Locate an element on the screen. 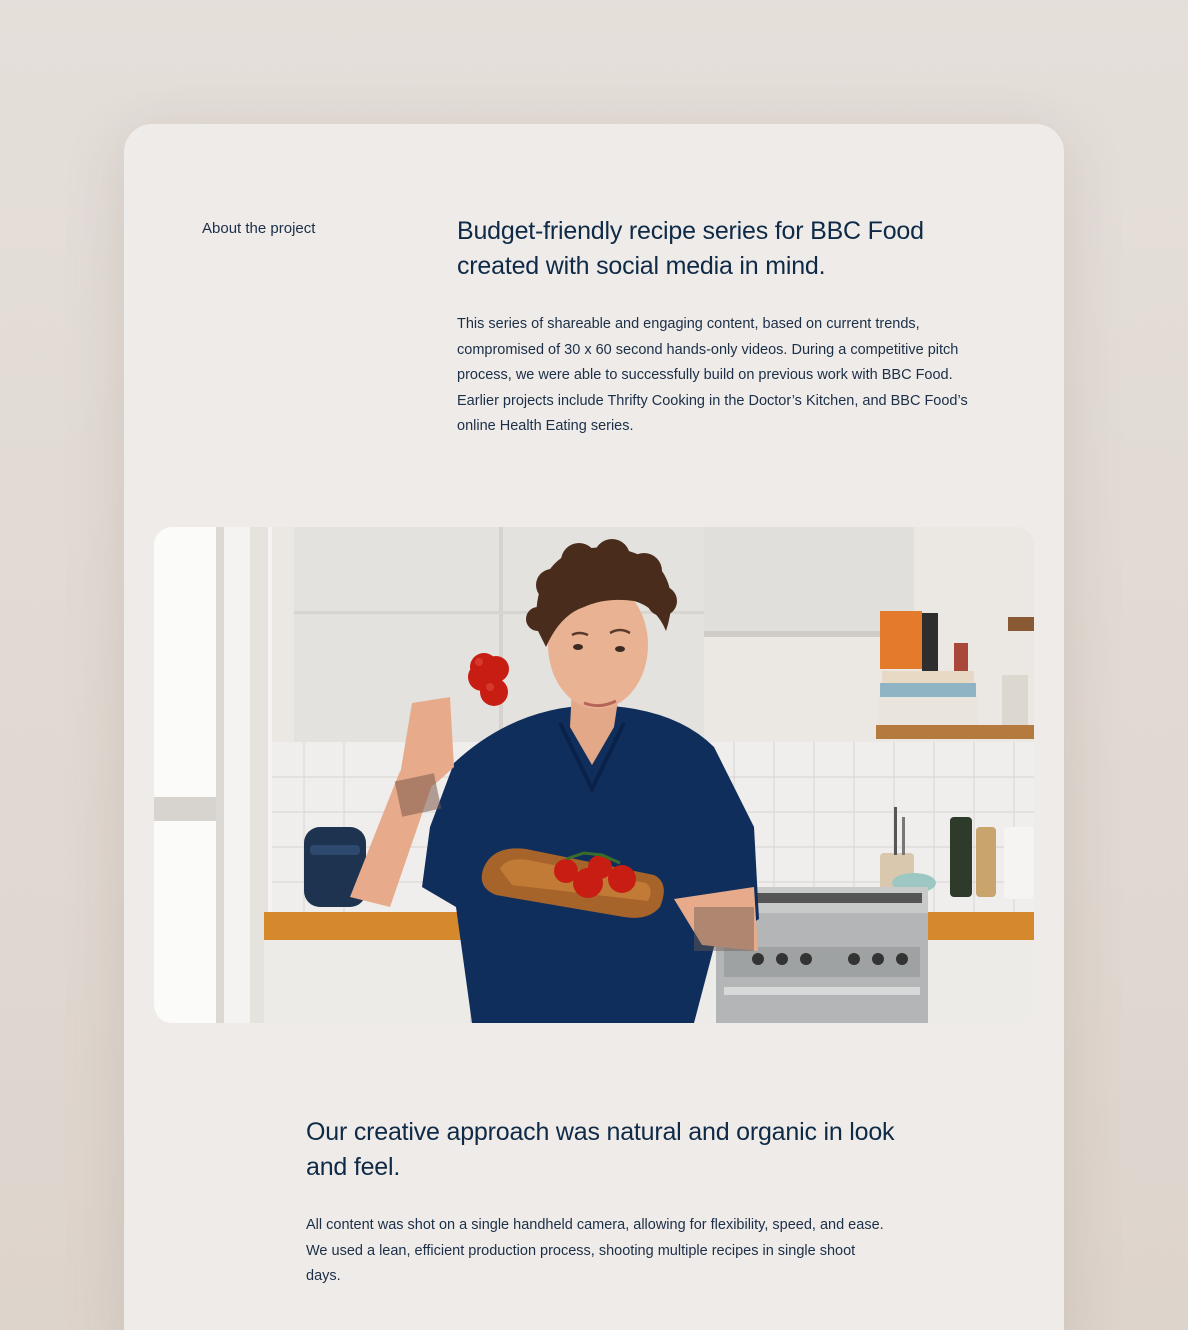 The width and height of the screenshot is (1188, 1330). section-label: About the project is located at coordinates (259, 228).